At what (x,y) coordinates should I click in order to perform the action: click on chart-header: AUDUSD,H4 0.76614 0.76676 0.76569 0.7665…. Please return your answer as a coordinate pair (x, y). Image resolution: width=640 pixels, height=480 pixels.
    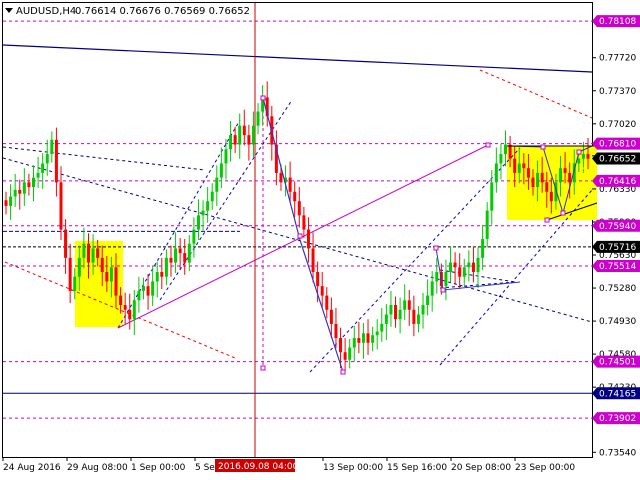
    Looking at the image, I should click on (127, 11).